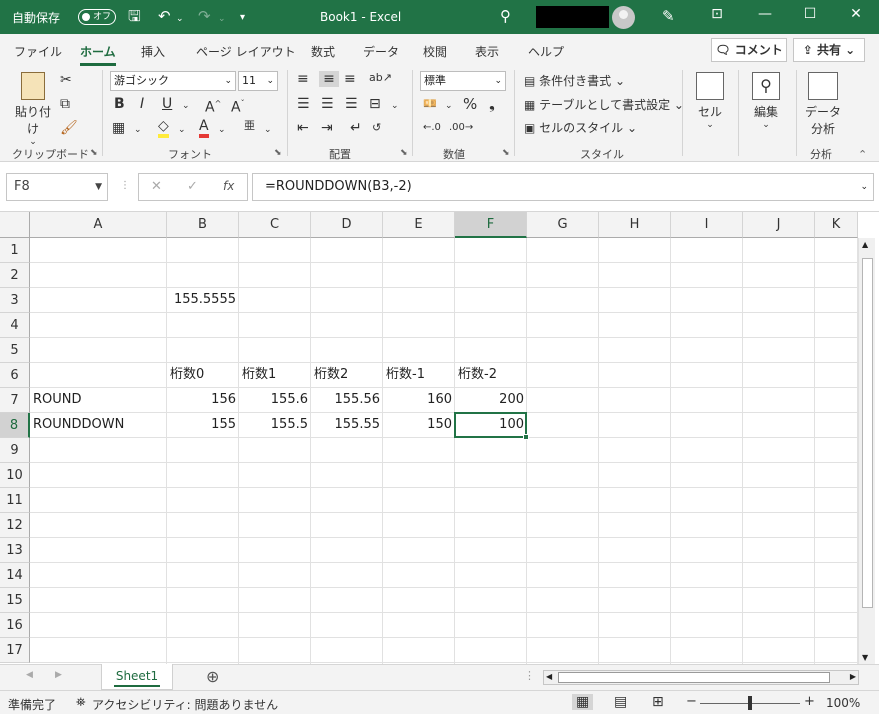  Describe the element at coordinates (268, 130) in the screenshot. I see `phonetic-dropdown-icon: ⌄` at that location.